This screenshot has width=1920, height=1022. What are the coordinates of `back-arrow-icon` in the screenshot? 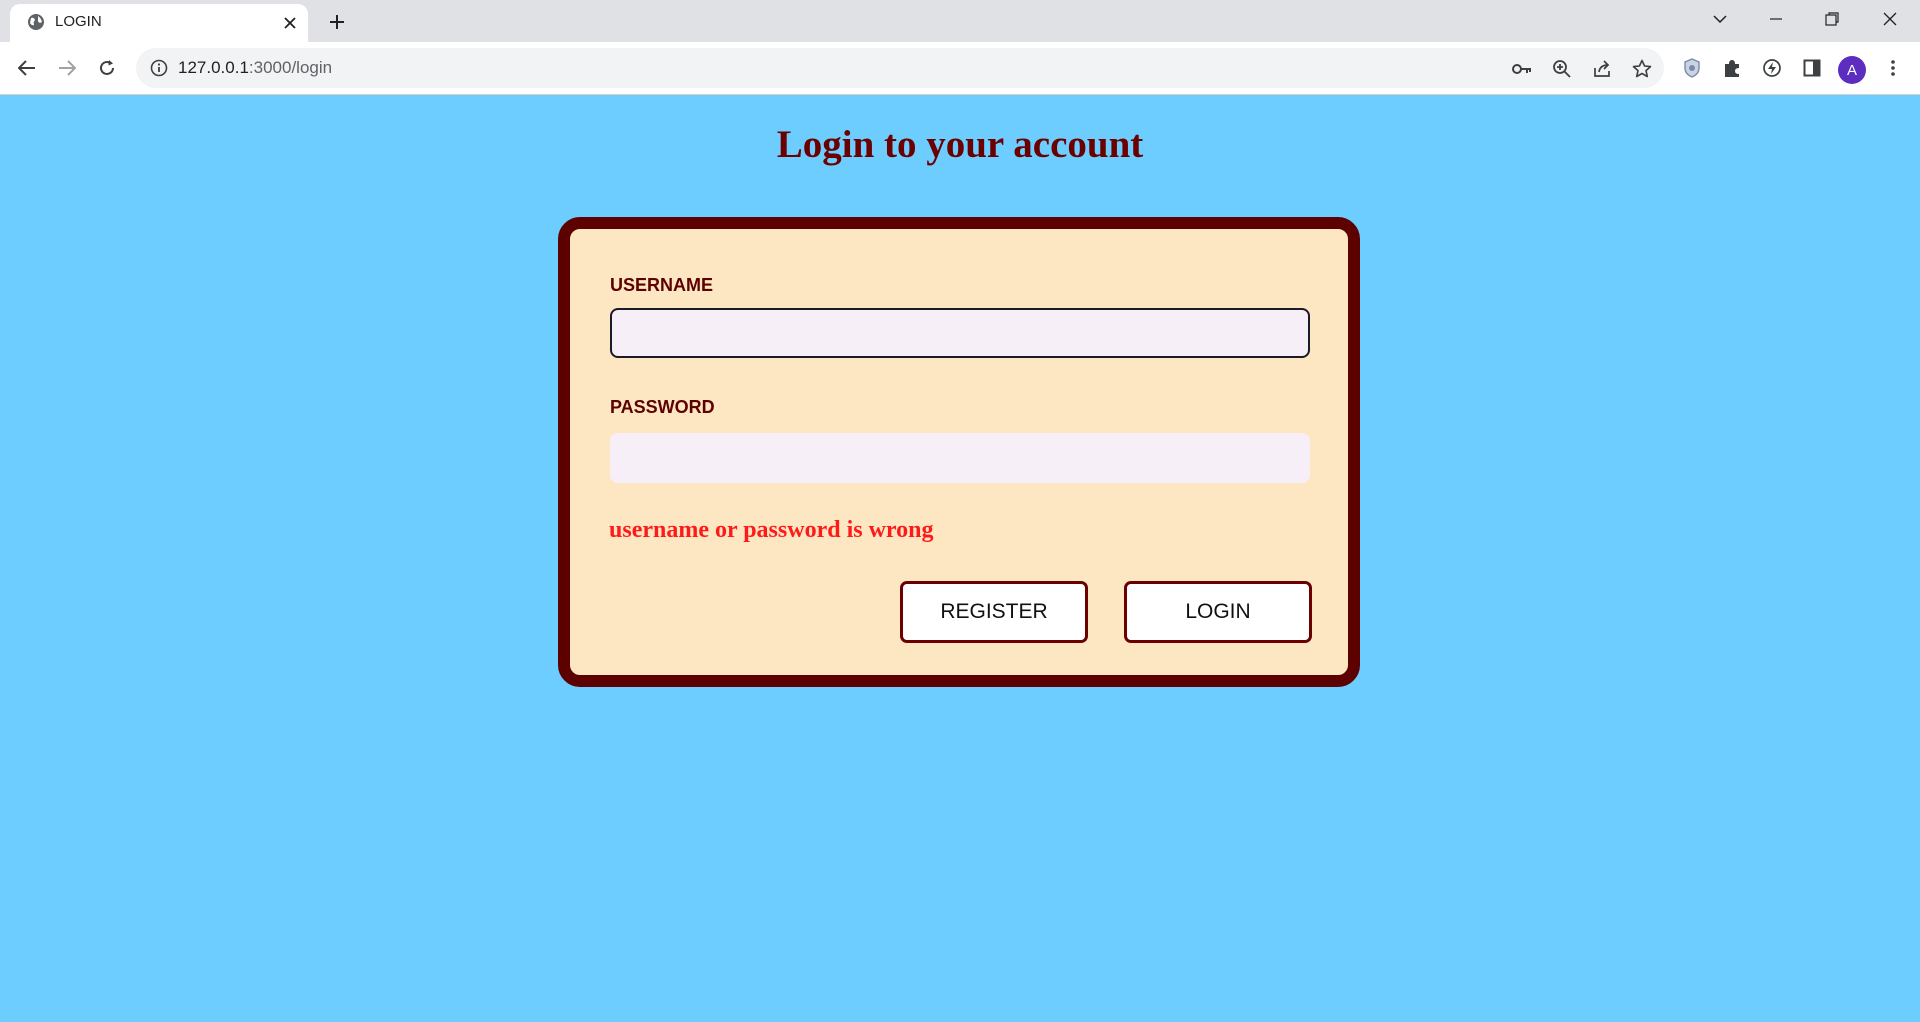 It's located at (27, 68).